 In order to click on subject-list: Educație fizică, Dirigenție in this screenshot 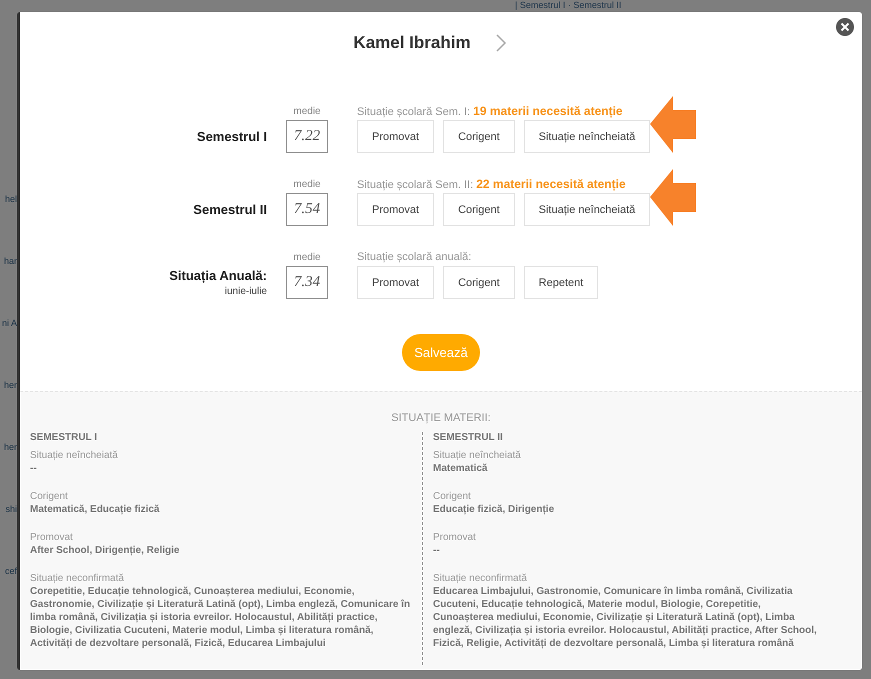, I will do `click(627, 509)`.